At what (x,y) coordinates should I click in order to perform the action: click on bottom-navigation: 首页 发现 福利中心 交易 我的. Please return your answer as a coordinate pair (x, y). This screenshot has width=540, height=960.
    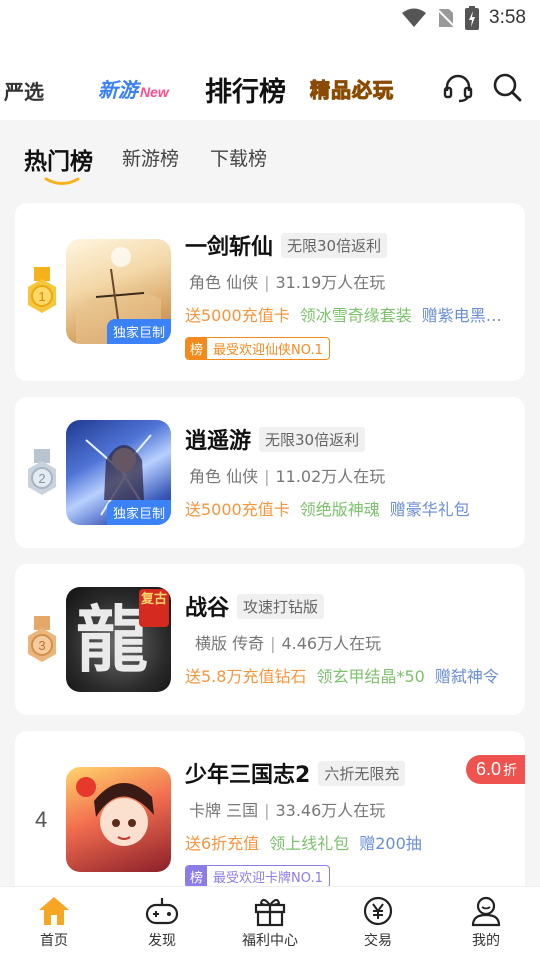
    Looking at the image, I should click on (270, 923).